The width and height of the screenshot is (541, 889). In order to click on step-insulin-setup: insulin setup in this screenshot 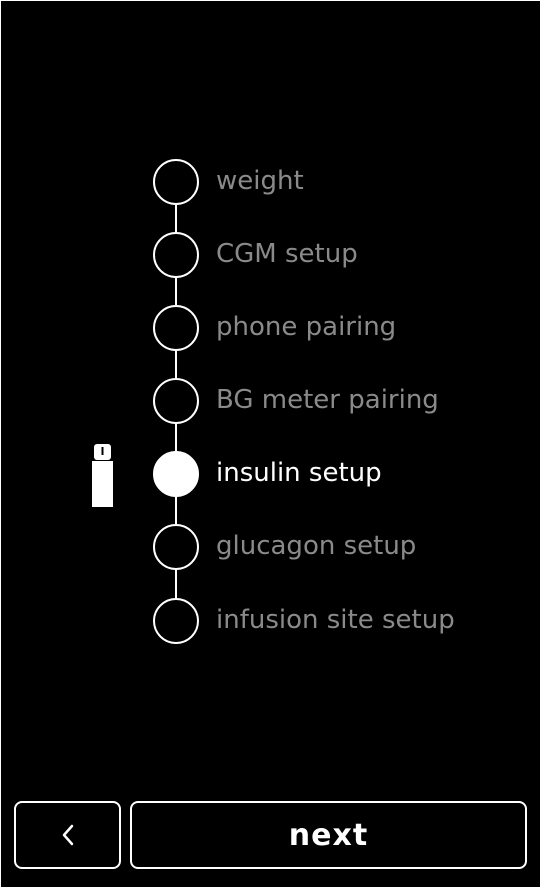, I will do `click(343, 474)`.